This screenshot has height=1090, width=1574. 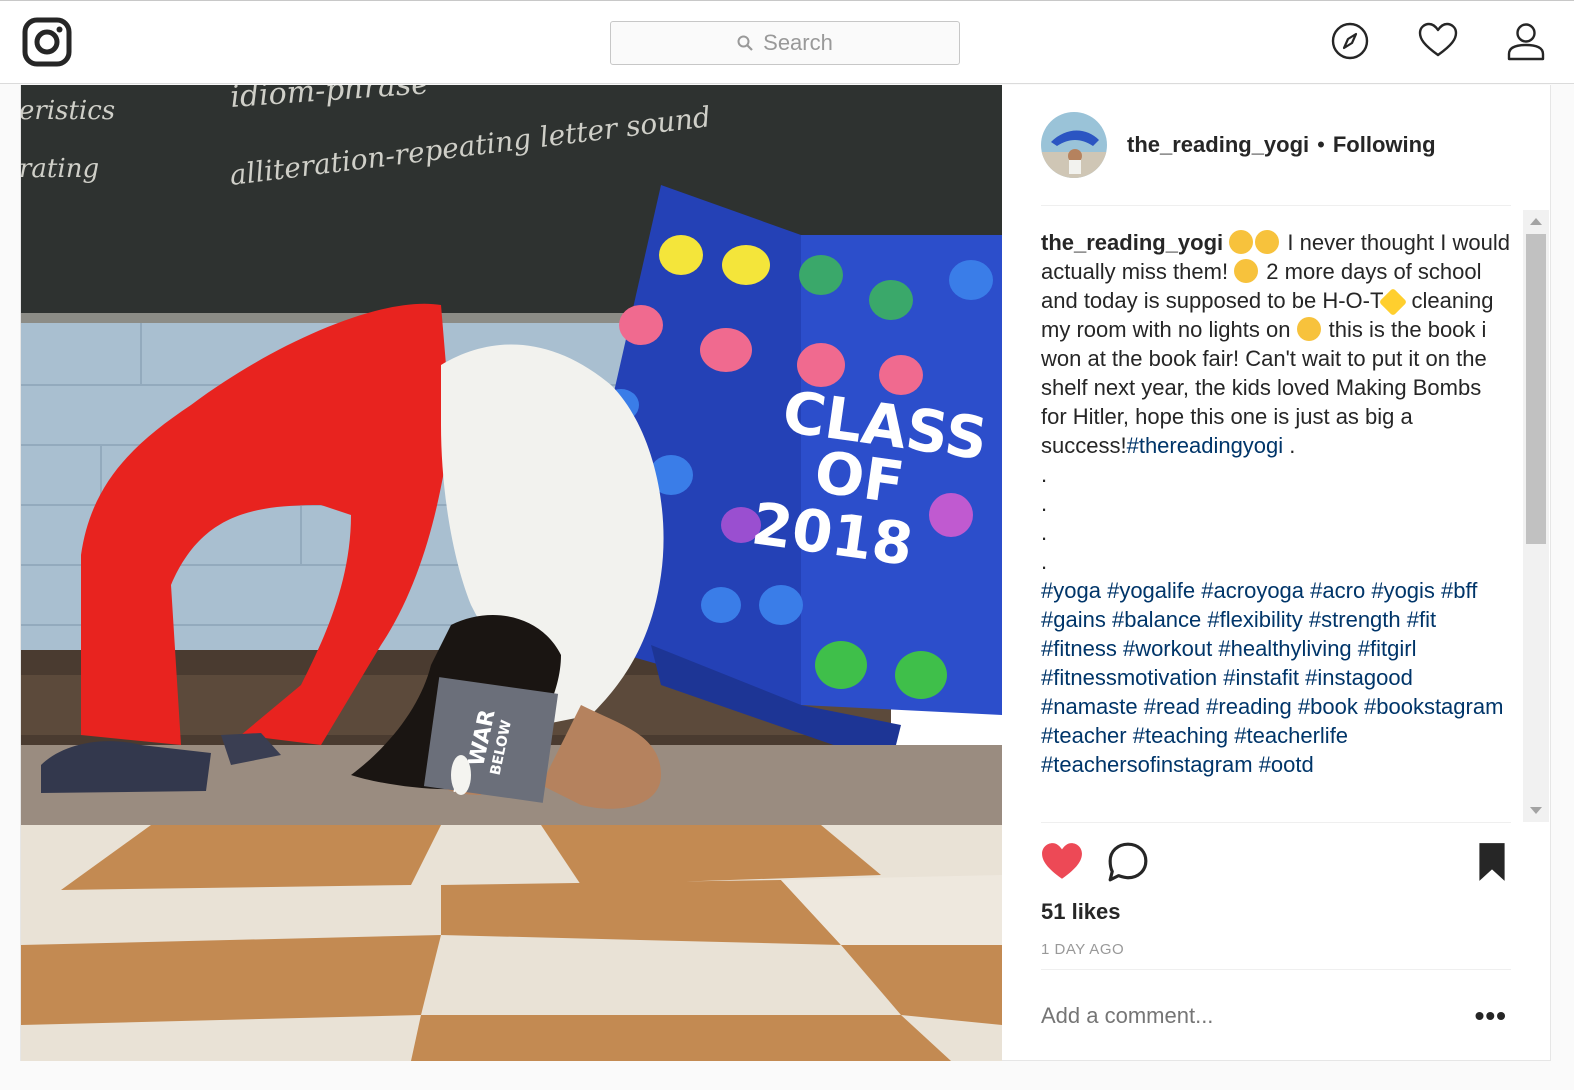 What do you see at coordinates (1526, 41) in the screenshot?
I see `profile-icon` at bounding box center [1526, 41].